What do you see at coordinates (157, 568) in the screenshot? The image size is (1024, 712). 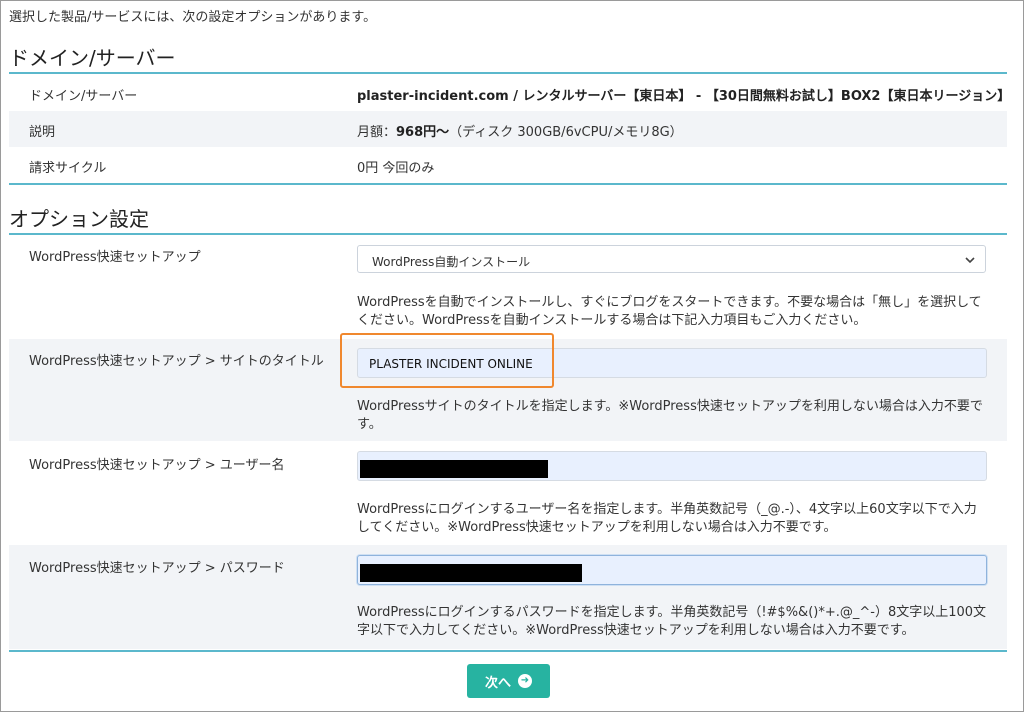 I see `password-label: WordPress快速セットアップ > パスワード` at bounding box center [157, 568].